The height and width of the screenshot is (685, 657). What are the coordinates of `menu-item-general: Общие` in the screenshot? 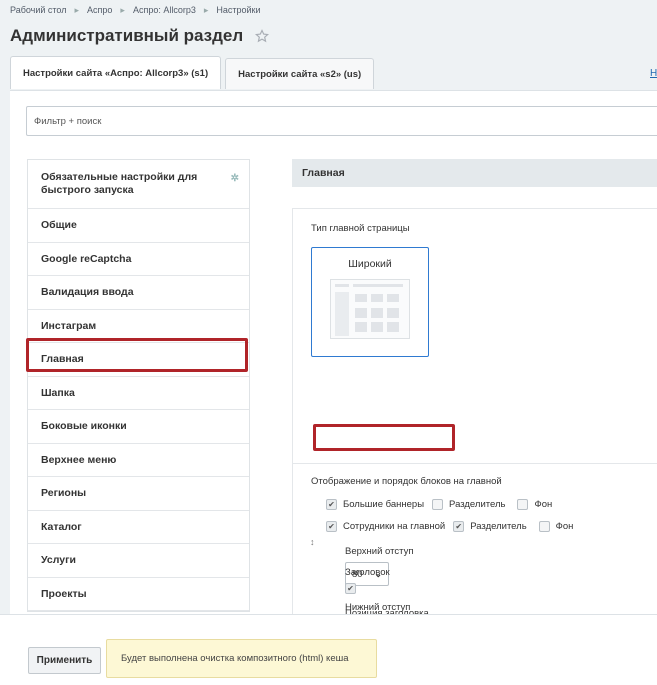 It's located at (138, 226).